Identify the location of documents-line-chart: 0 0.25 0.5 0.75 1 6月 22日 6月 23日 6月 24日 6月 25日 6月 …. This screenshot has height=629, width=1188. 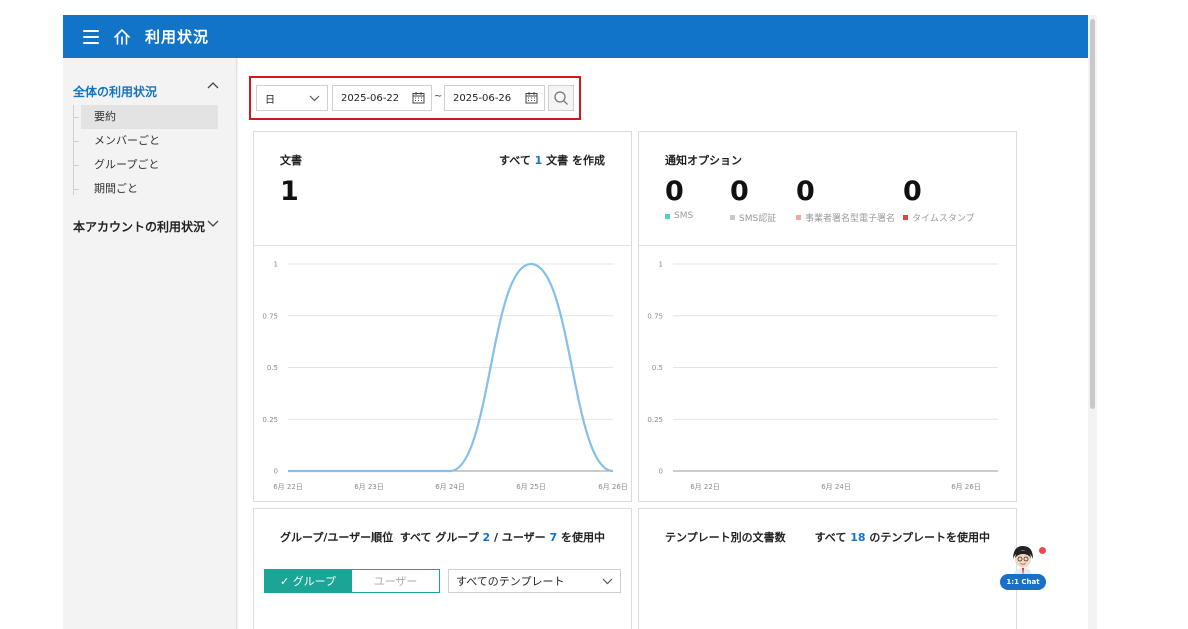
(445, 376).